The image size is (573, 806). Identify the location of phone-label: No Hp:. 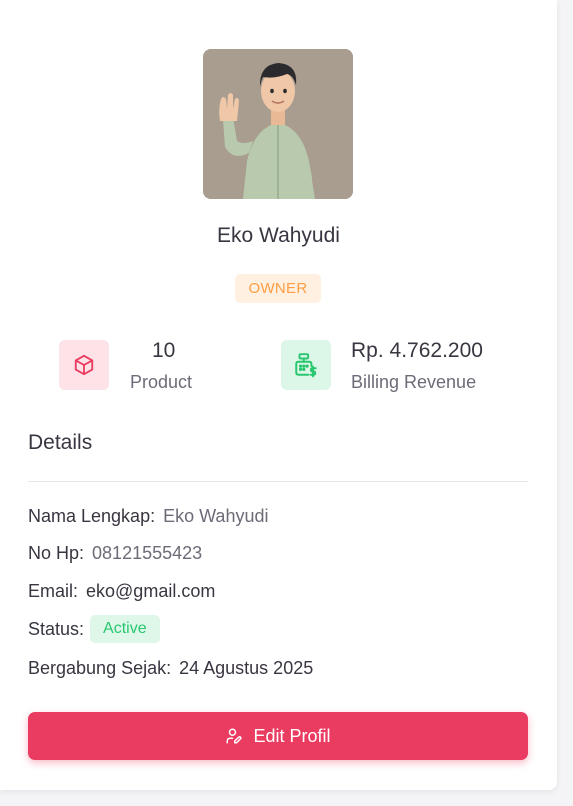
(56, 553).